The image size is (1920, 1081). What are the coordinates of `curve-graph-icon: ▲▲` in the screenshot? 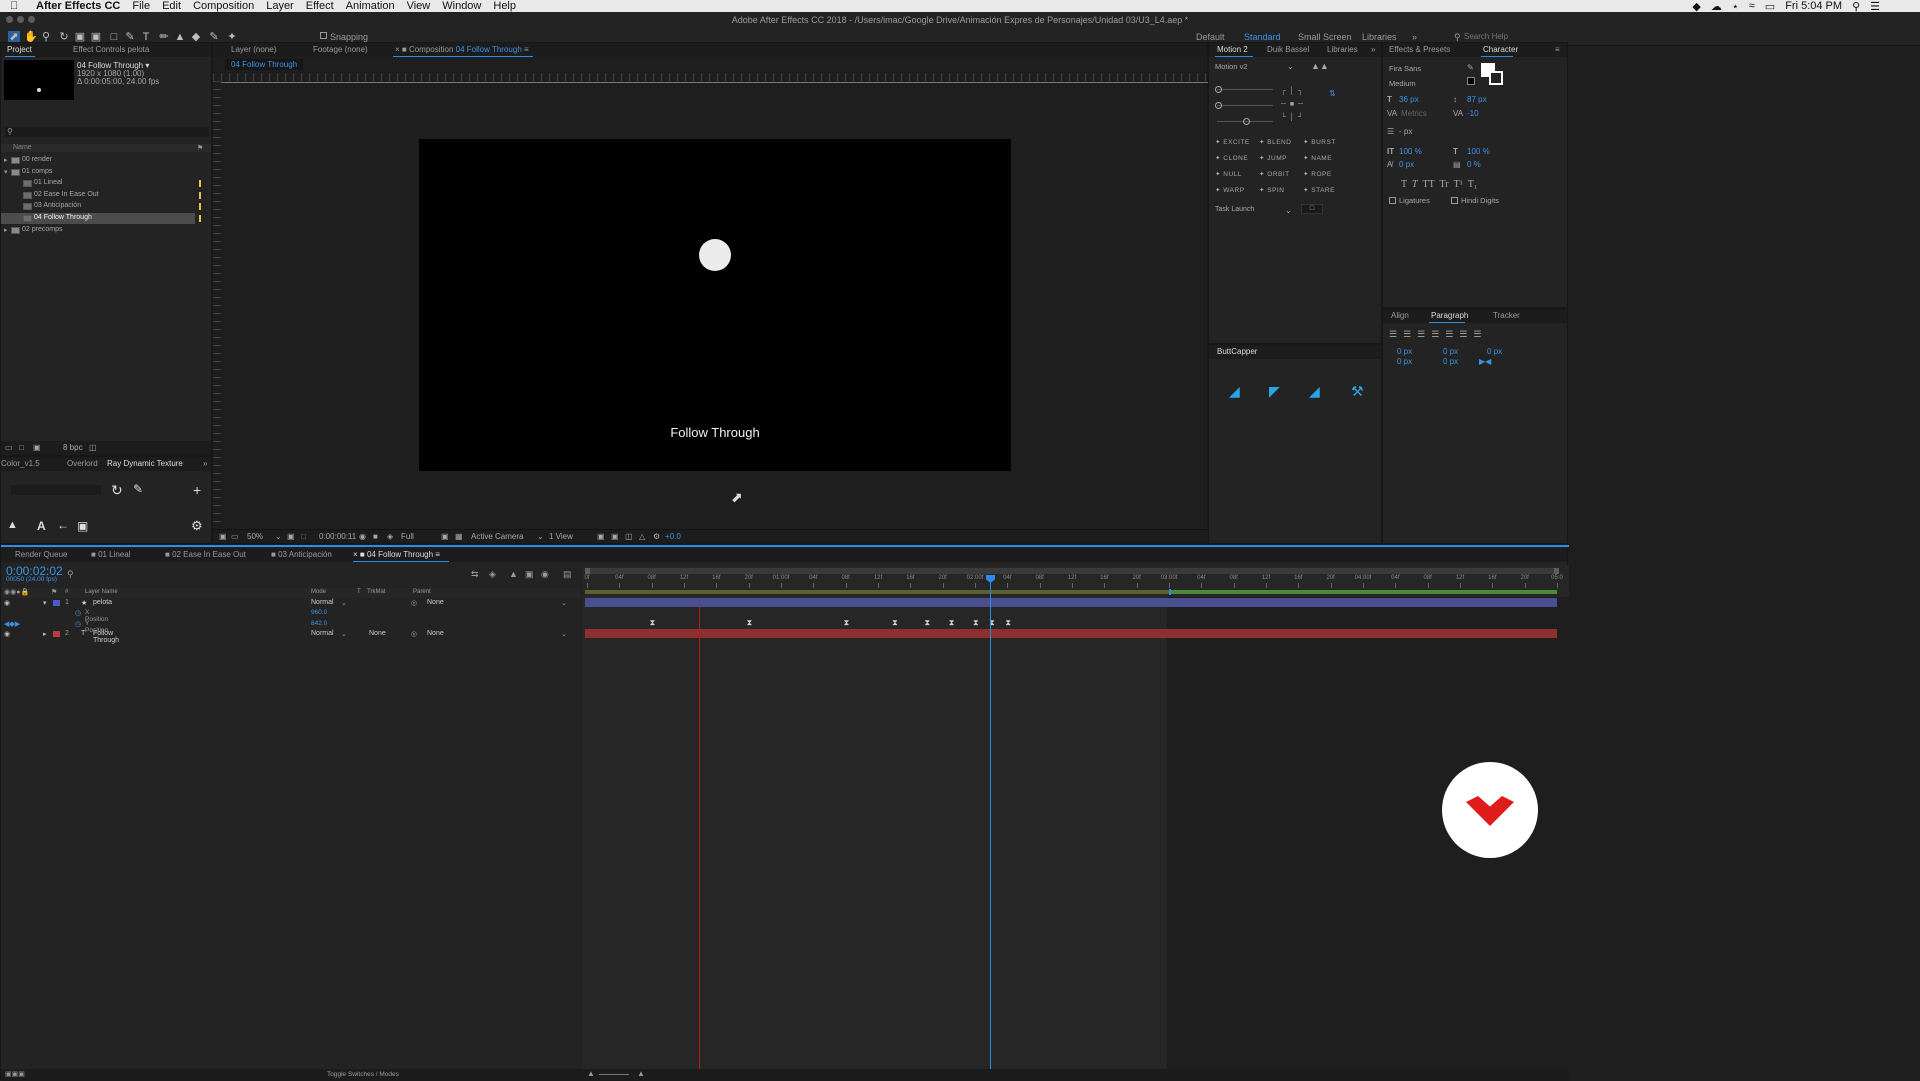 It's located at (1320, 66).